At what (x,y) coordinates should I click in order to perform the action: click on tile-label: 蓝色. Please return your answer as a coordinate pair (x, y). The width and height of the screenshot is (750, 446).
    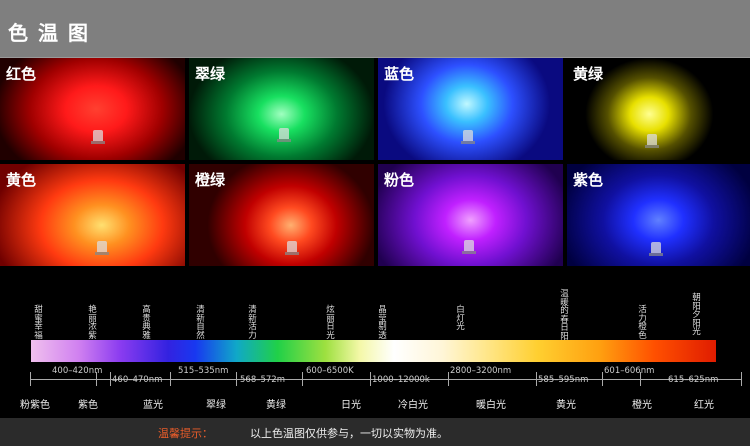
    Looking at the image, I should click on (399, 74).